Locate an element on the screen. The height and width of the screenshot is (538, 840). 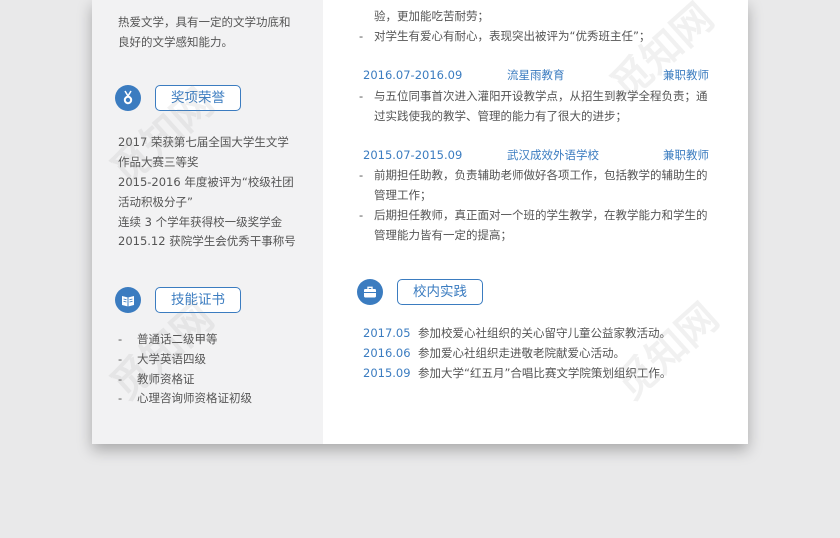
skill-item: 普通话二级甲等 is located at coordinates (177, 339).